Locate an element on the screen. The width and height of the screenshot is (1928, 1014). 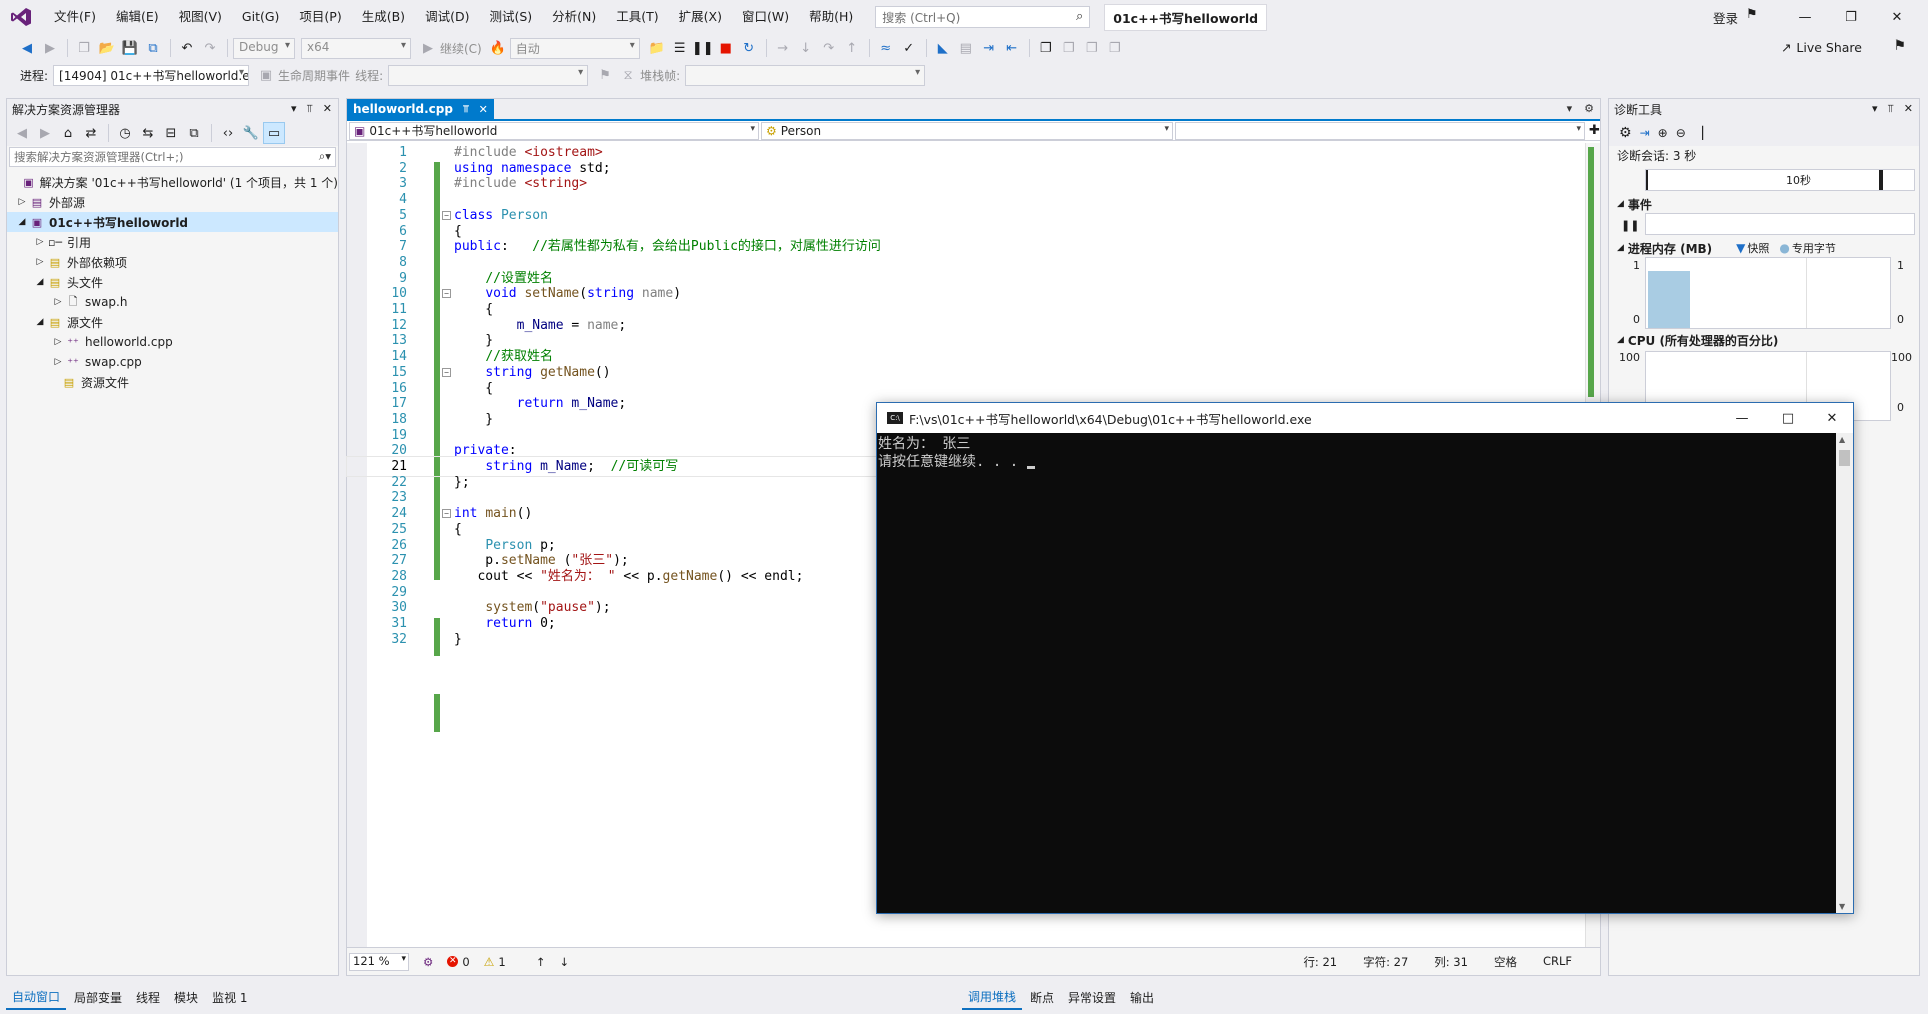
collapse-all-icon: ⊟ is located at coordinates (171, 133).